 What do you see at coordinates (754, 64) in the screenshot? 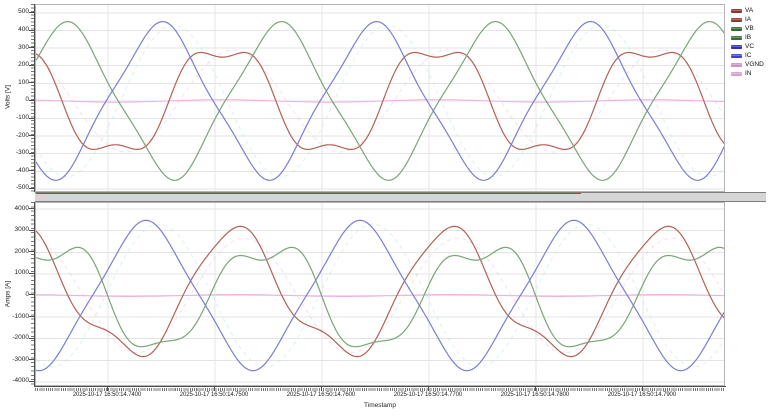
I see `legend-label: VGND` at bounding box center [754, 64].